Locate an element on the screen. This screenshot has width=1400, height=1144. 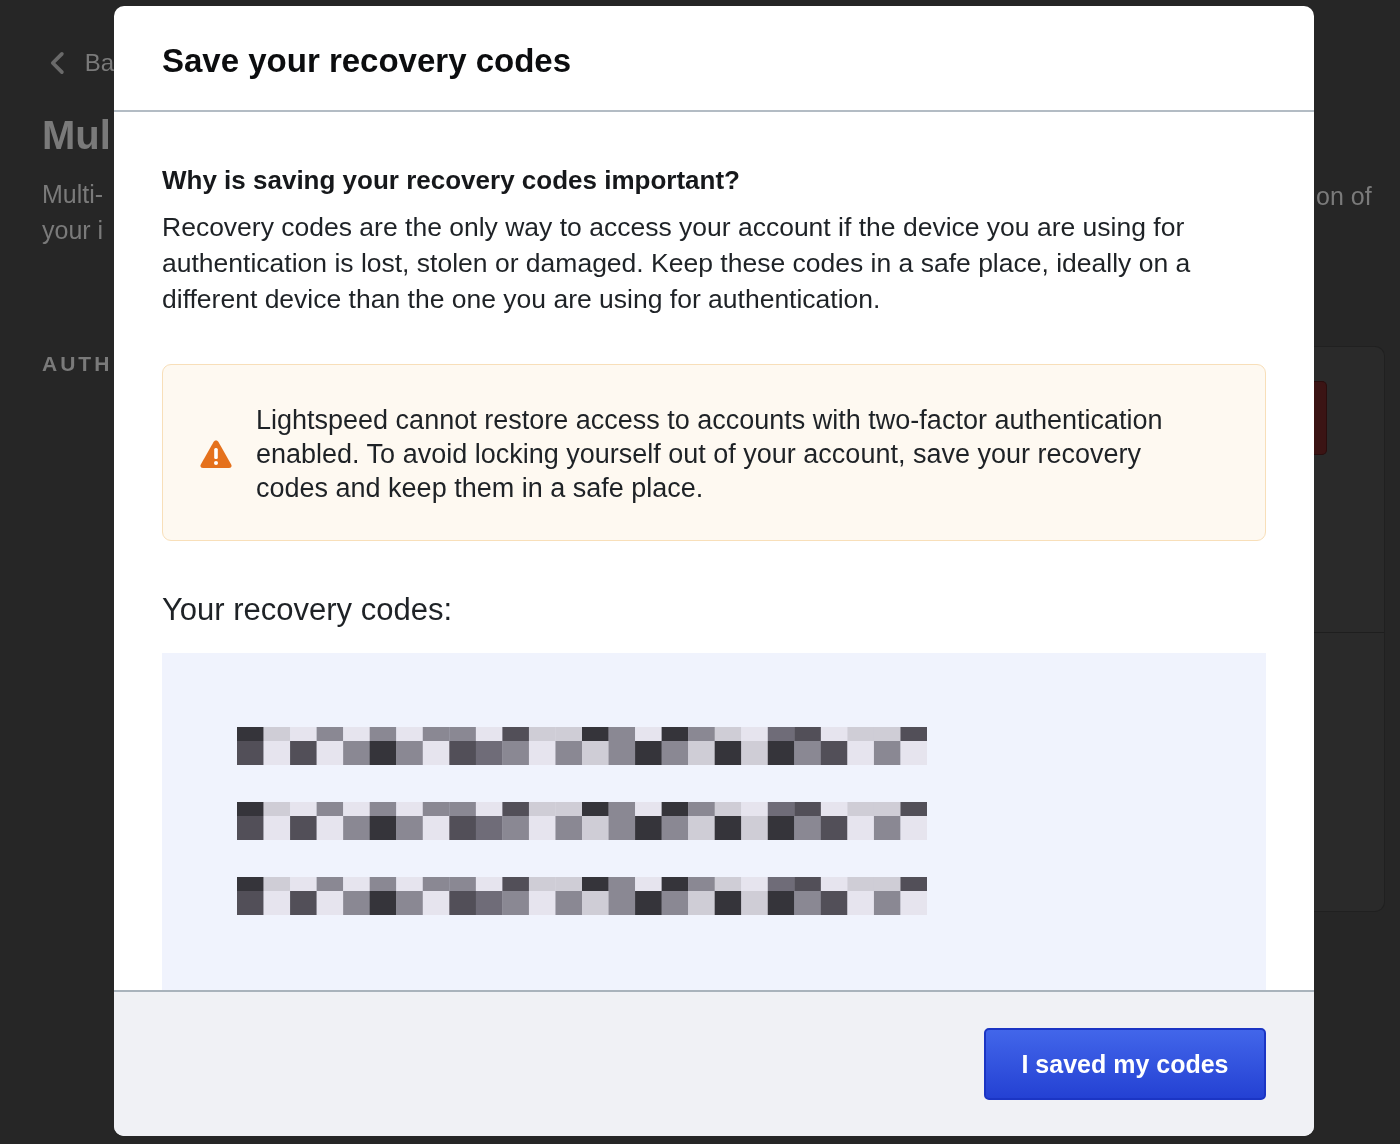
warning-icon is located at coordinates (216, 454).